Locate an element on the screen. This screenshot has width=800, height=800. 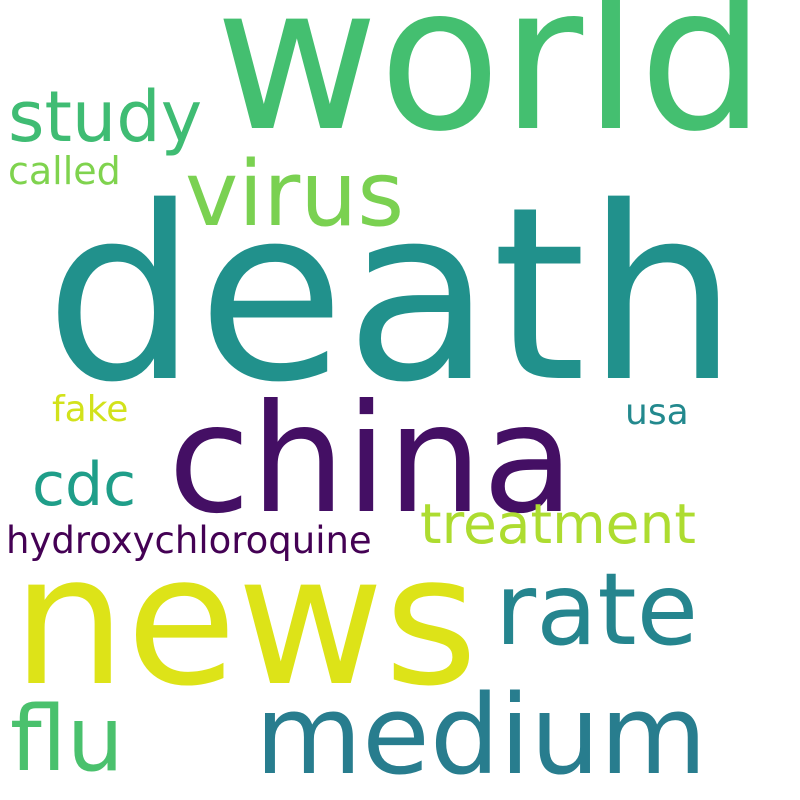
word-medium: medium is located at coordinates (481, 735).